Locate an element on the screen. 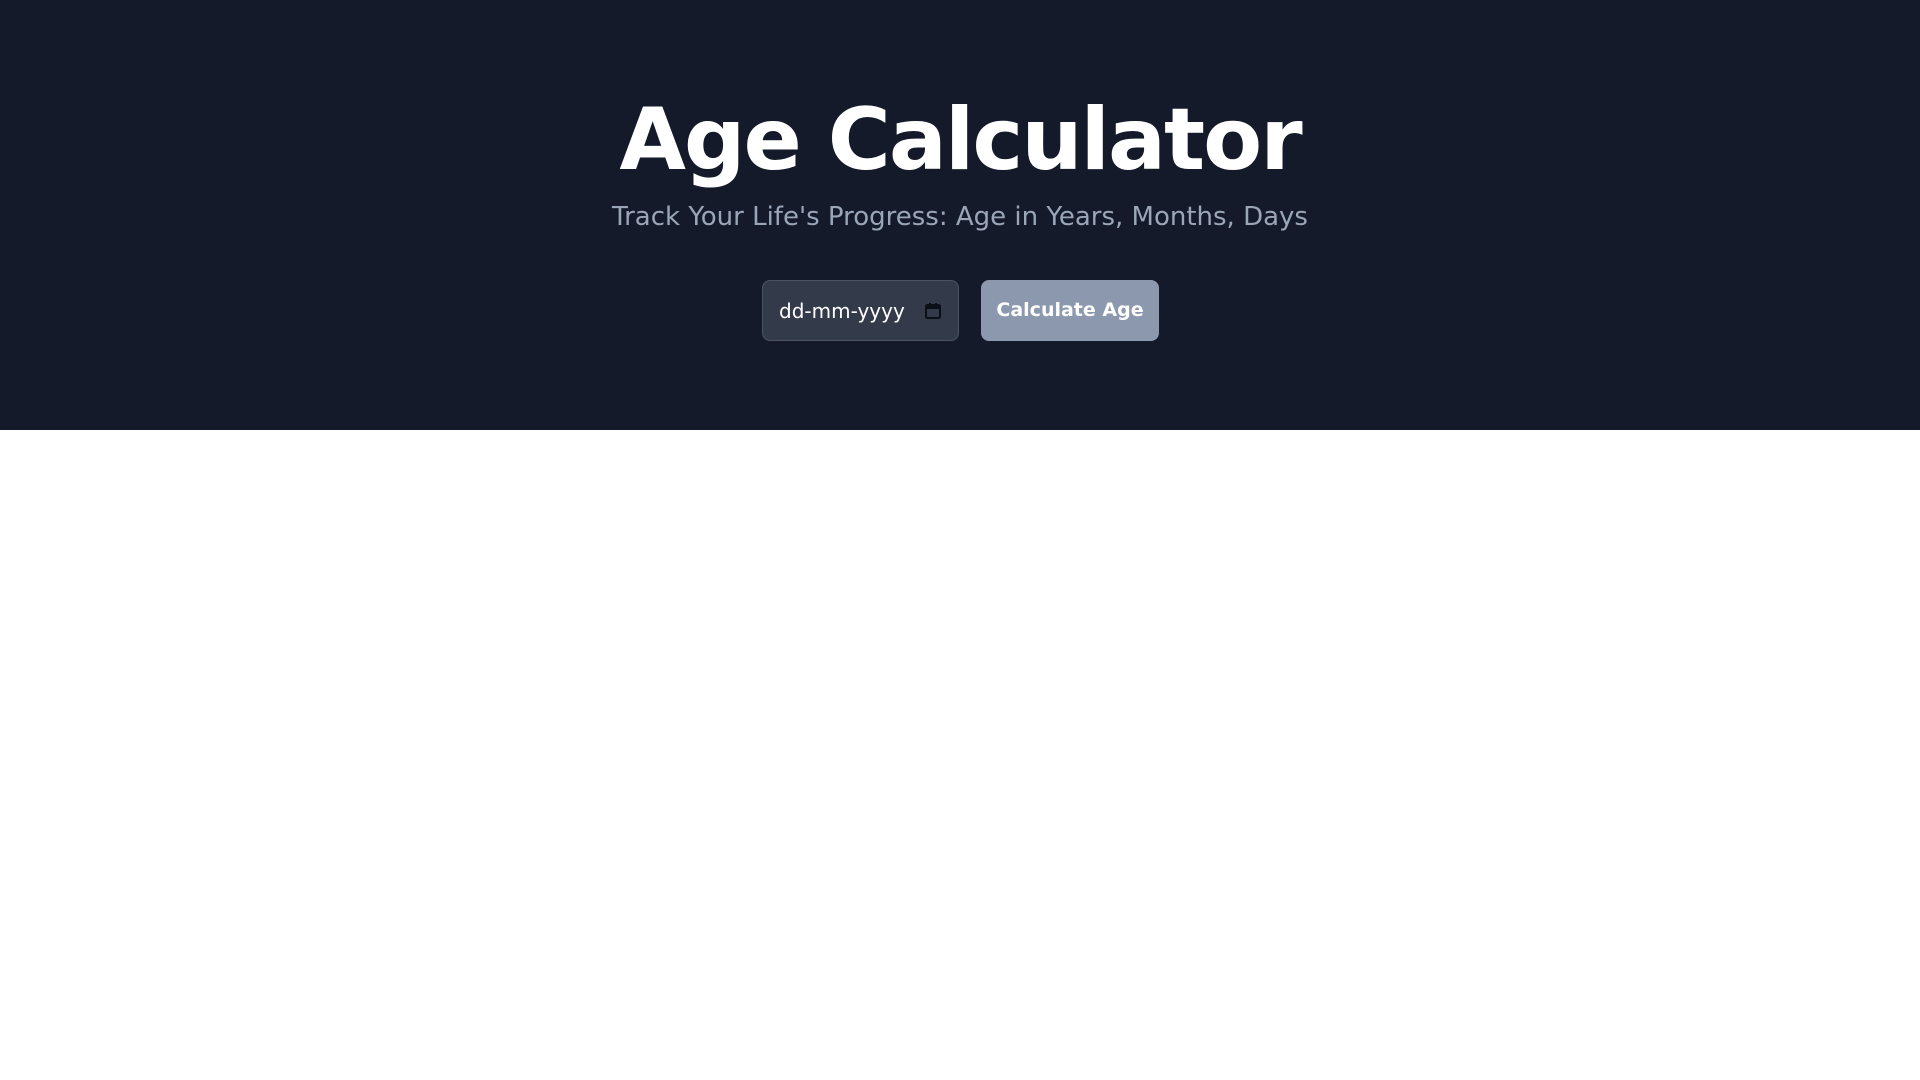 The image size is (1920, 1080). calculate-age-button: Calculate Age is located at coordinates (1070, 310).